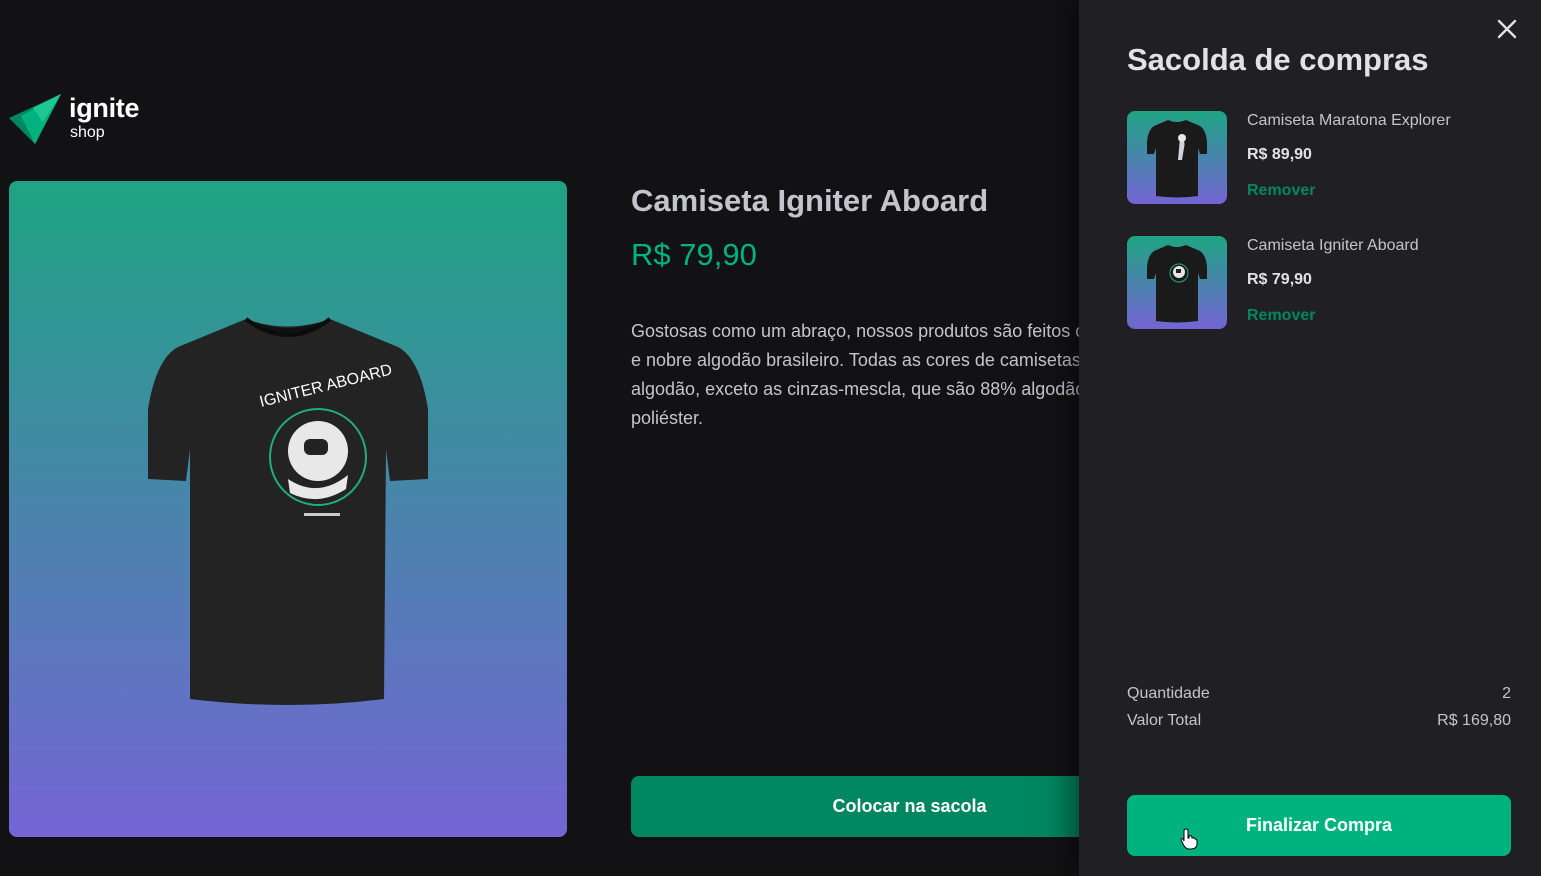 The image size is (1541, 876). I want to click on brand-logo: ignite shop, so click(74, 119).